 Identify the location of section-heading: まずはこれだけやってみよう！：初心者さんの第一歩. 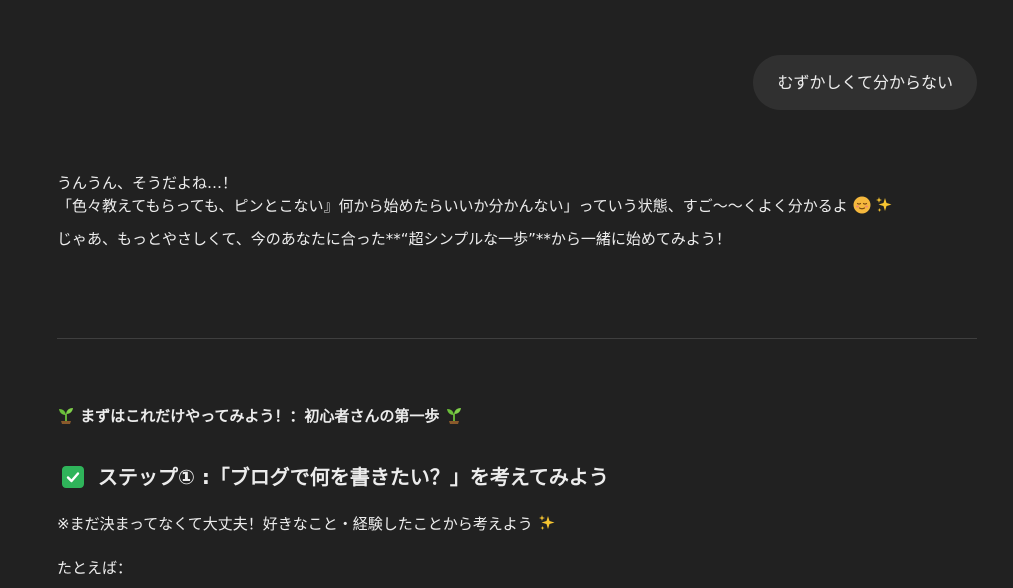
(260, 416).